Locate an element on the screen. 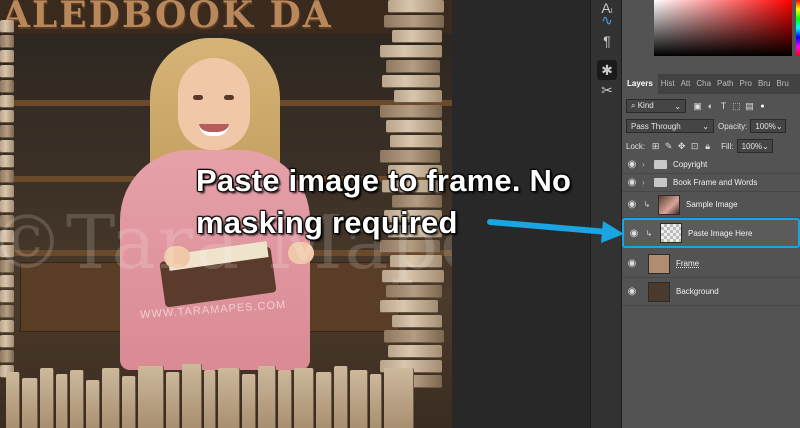 This screenshot has height=428, width=800. color-field is located at coordinates (723, 28).